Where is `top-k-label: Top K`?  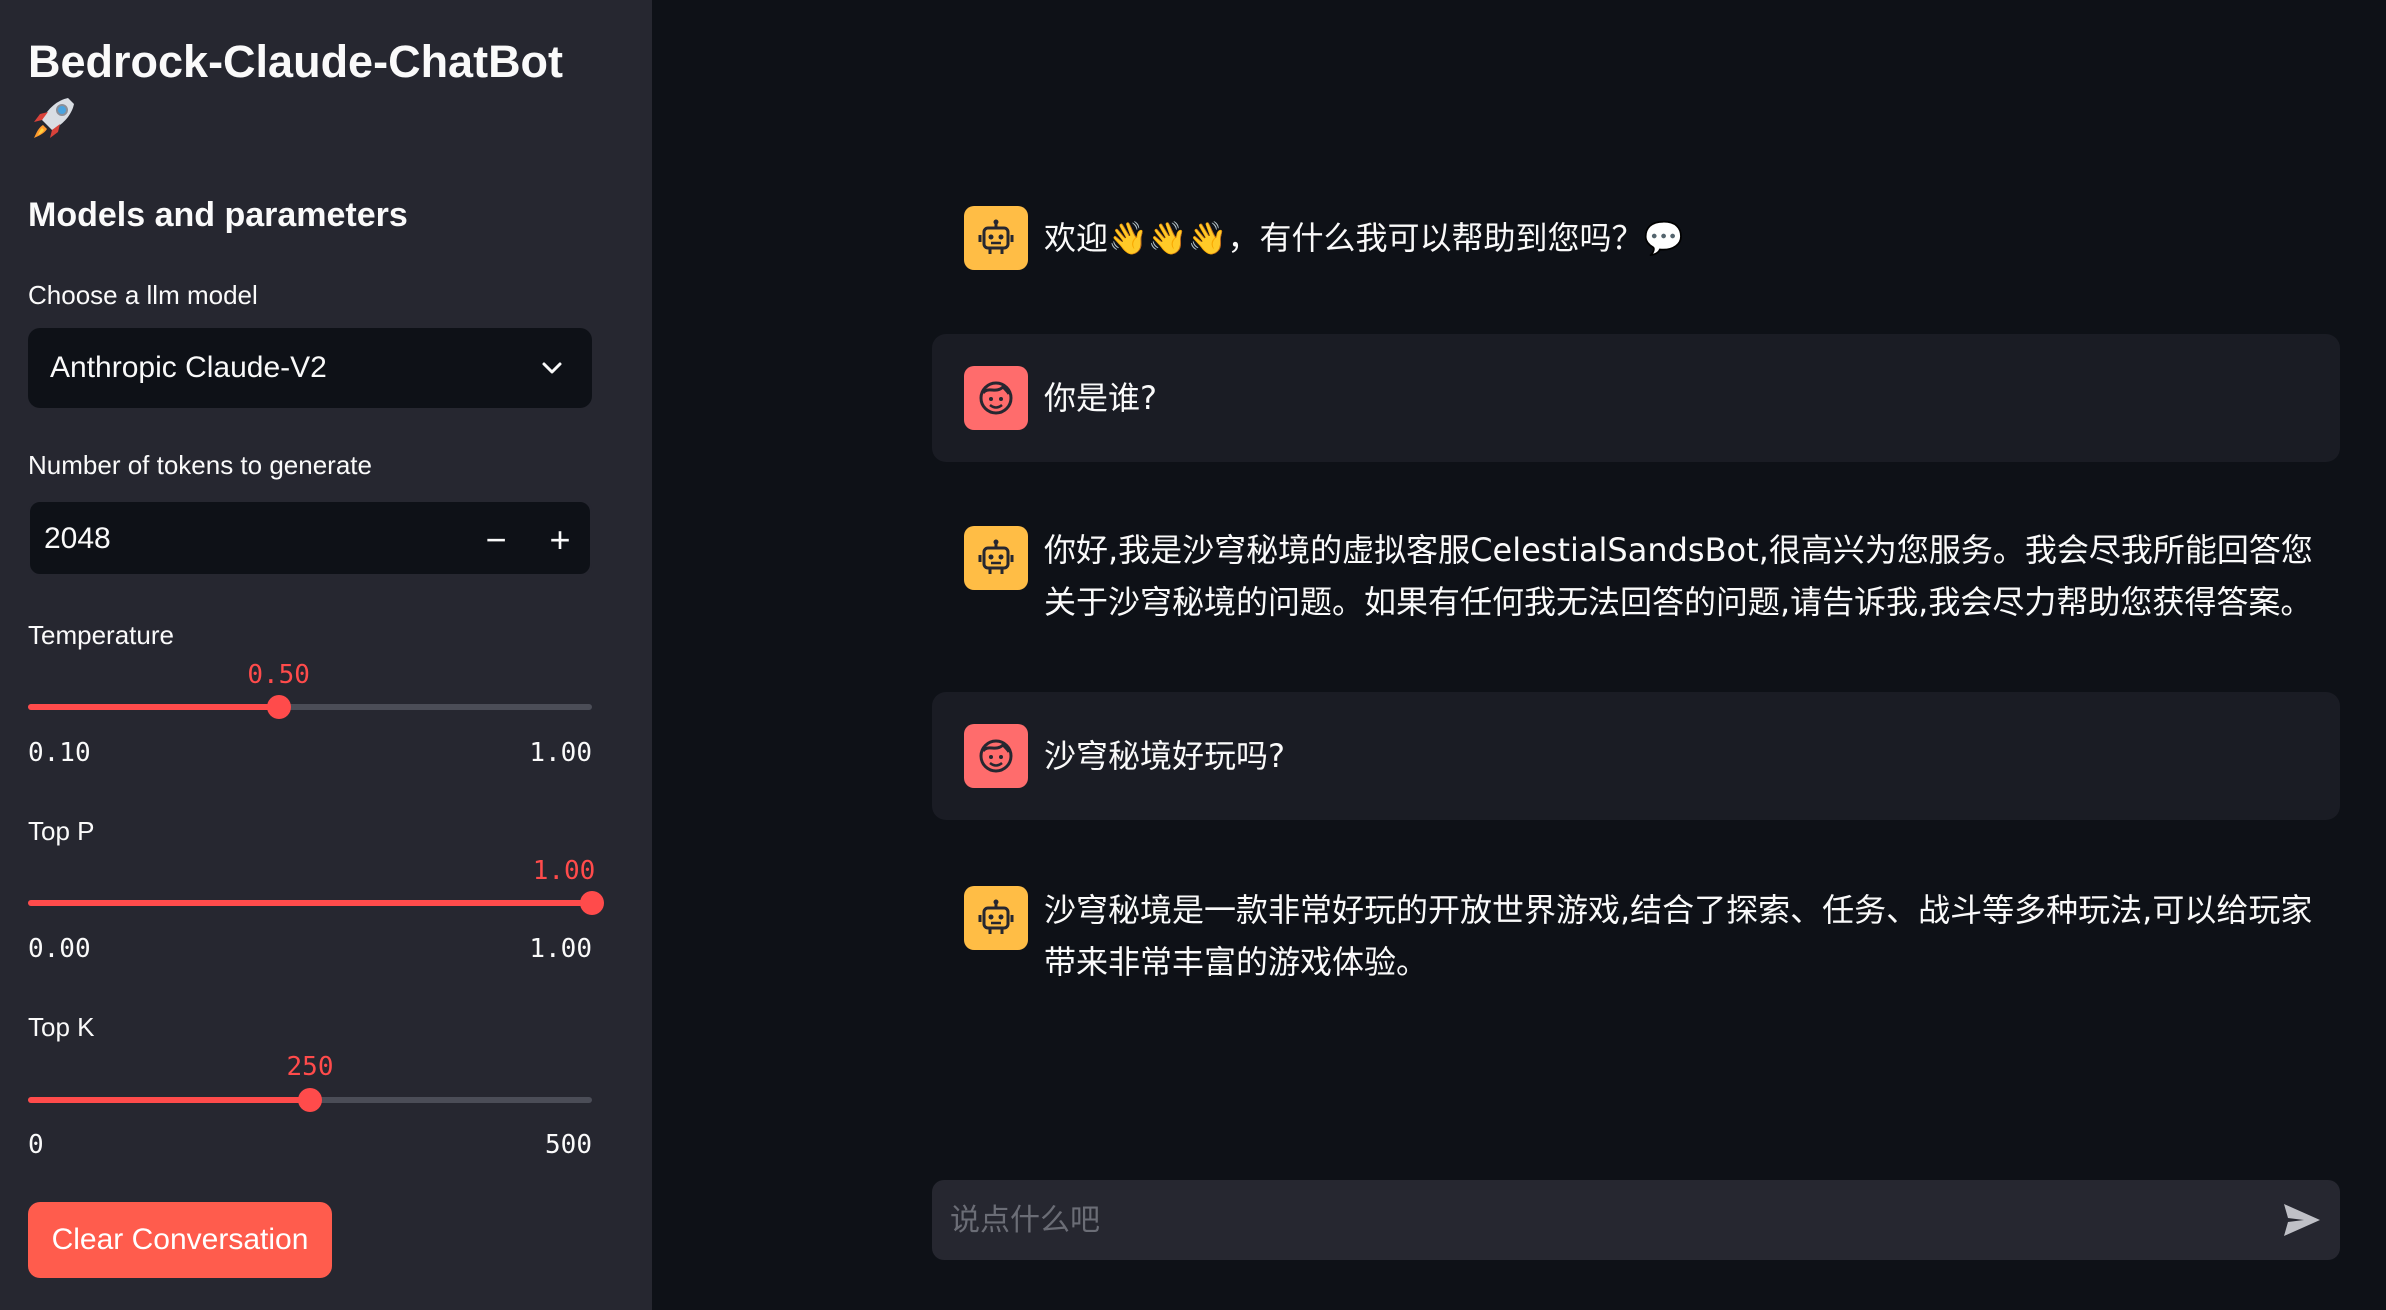 top-k-label: Top K is located at coordinates (61, 1027).